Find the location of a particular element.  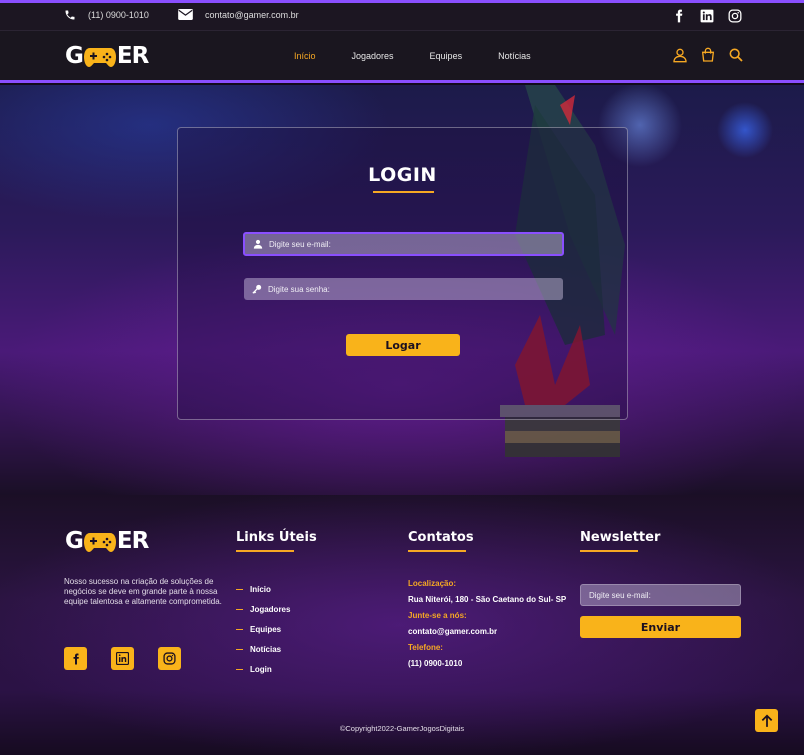

logo-controller-icon: AM is located at coordinates (100, 56).